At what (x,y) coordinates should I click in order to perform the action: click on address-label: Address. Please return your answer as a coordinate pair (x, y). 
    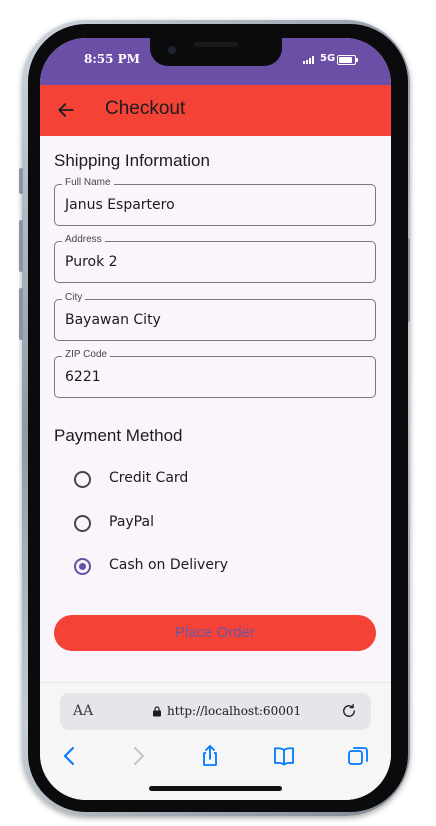
    Looking at the image, I should click on (83, 239).